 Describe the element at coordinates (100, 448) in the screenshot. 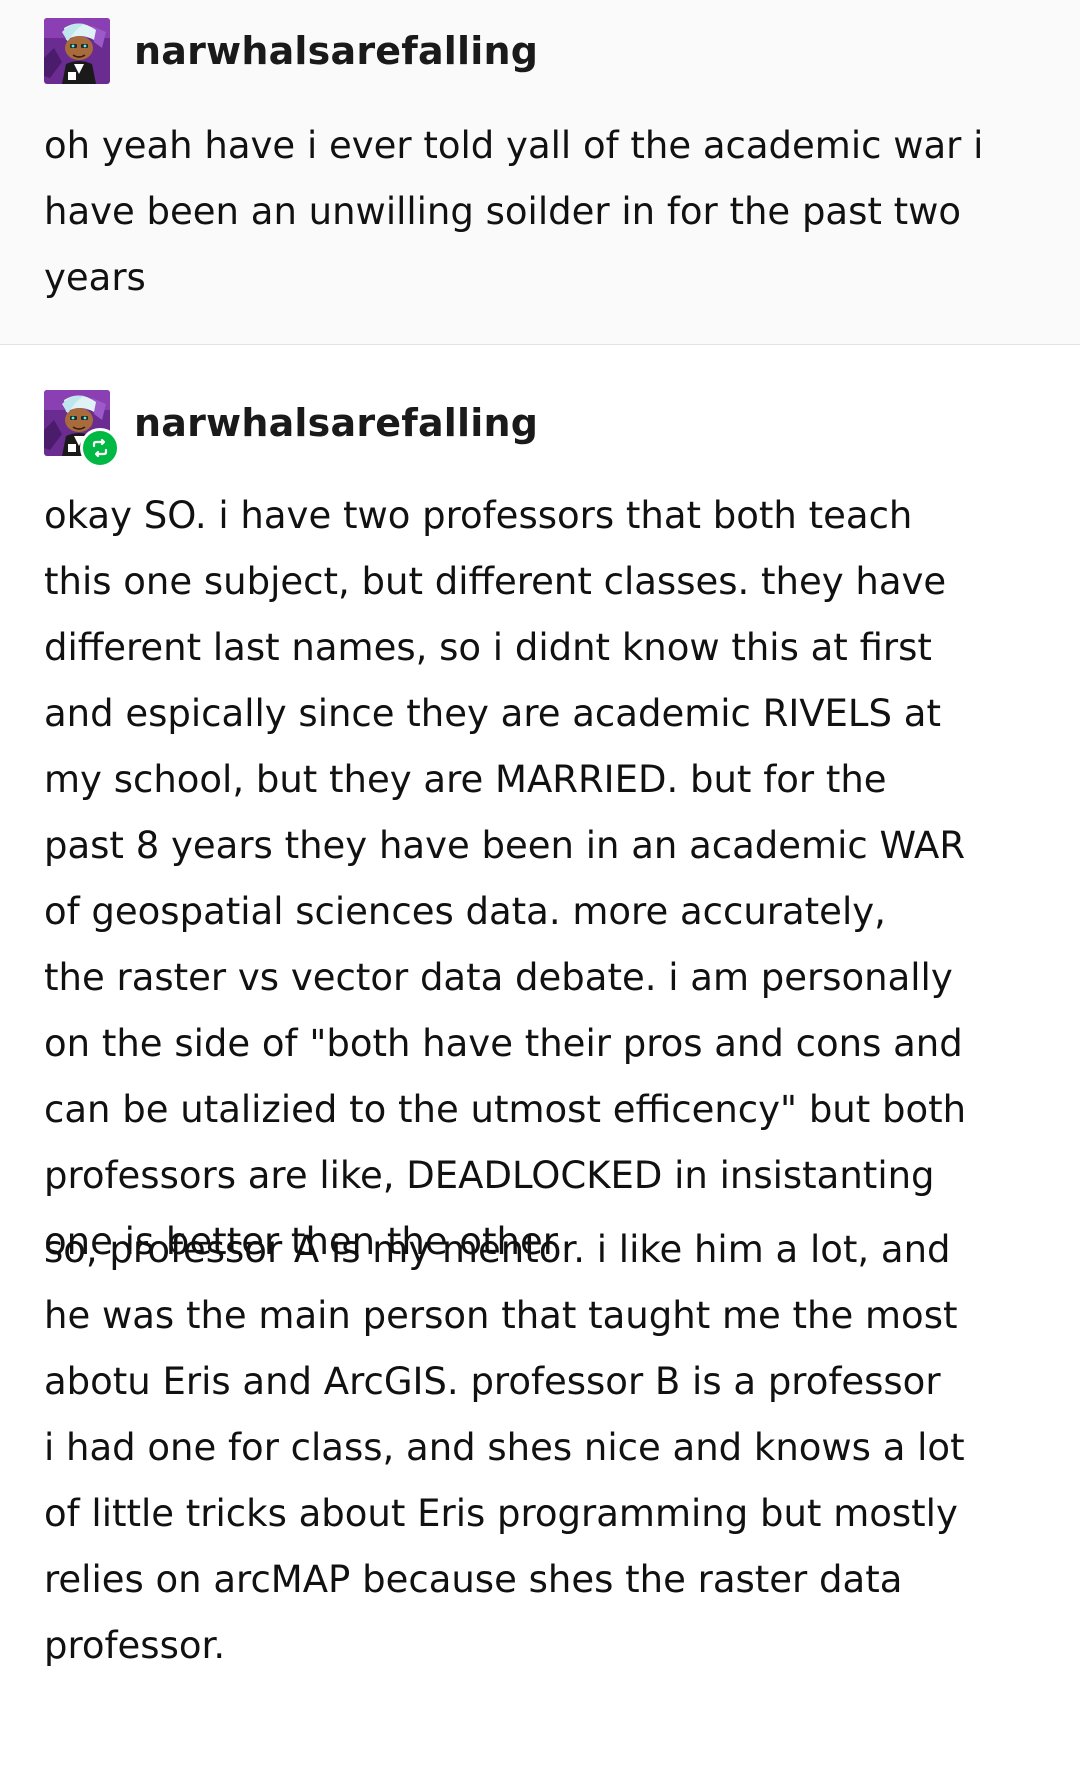

I see `reblog-icon` at that location.